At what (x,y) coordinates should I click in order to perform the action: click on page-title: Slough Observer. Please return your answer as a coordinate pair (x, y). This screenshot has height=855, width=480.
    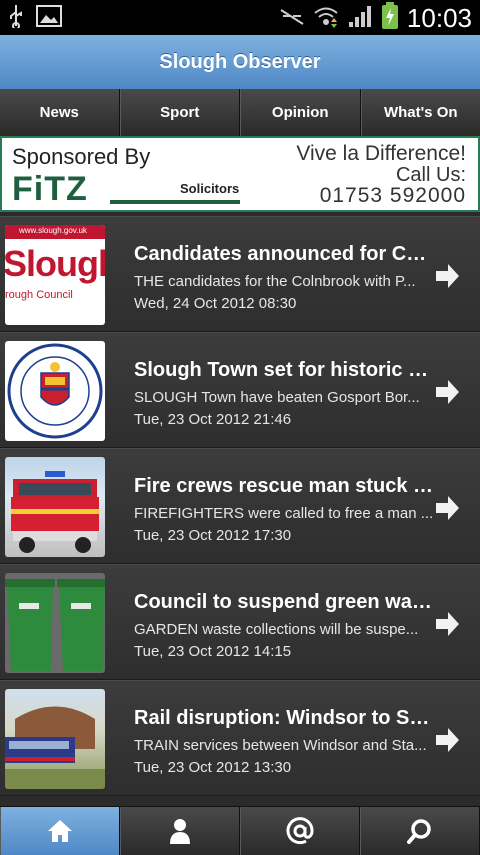
    Looking at the image, I should click on (239, 62).